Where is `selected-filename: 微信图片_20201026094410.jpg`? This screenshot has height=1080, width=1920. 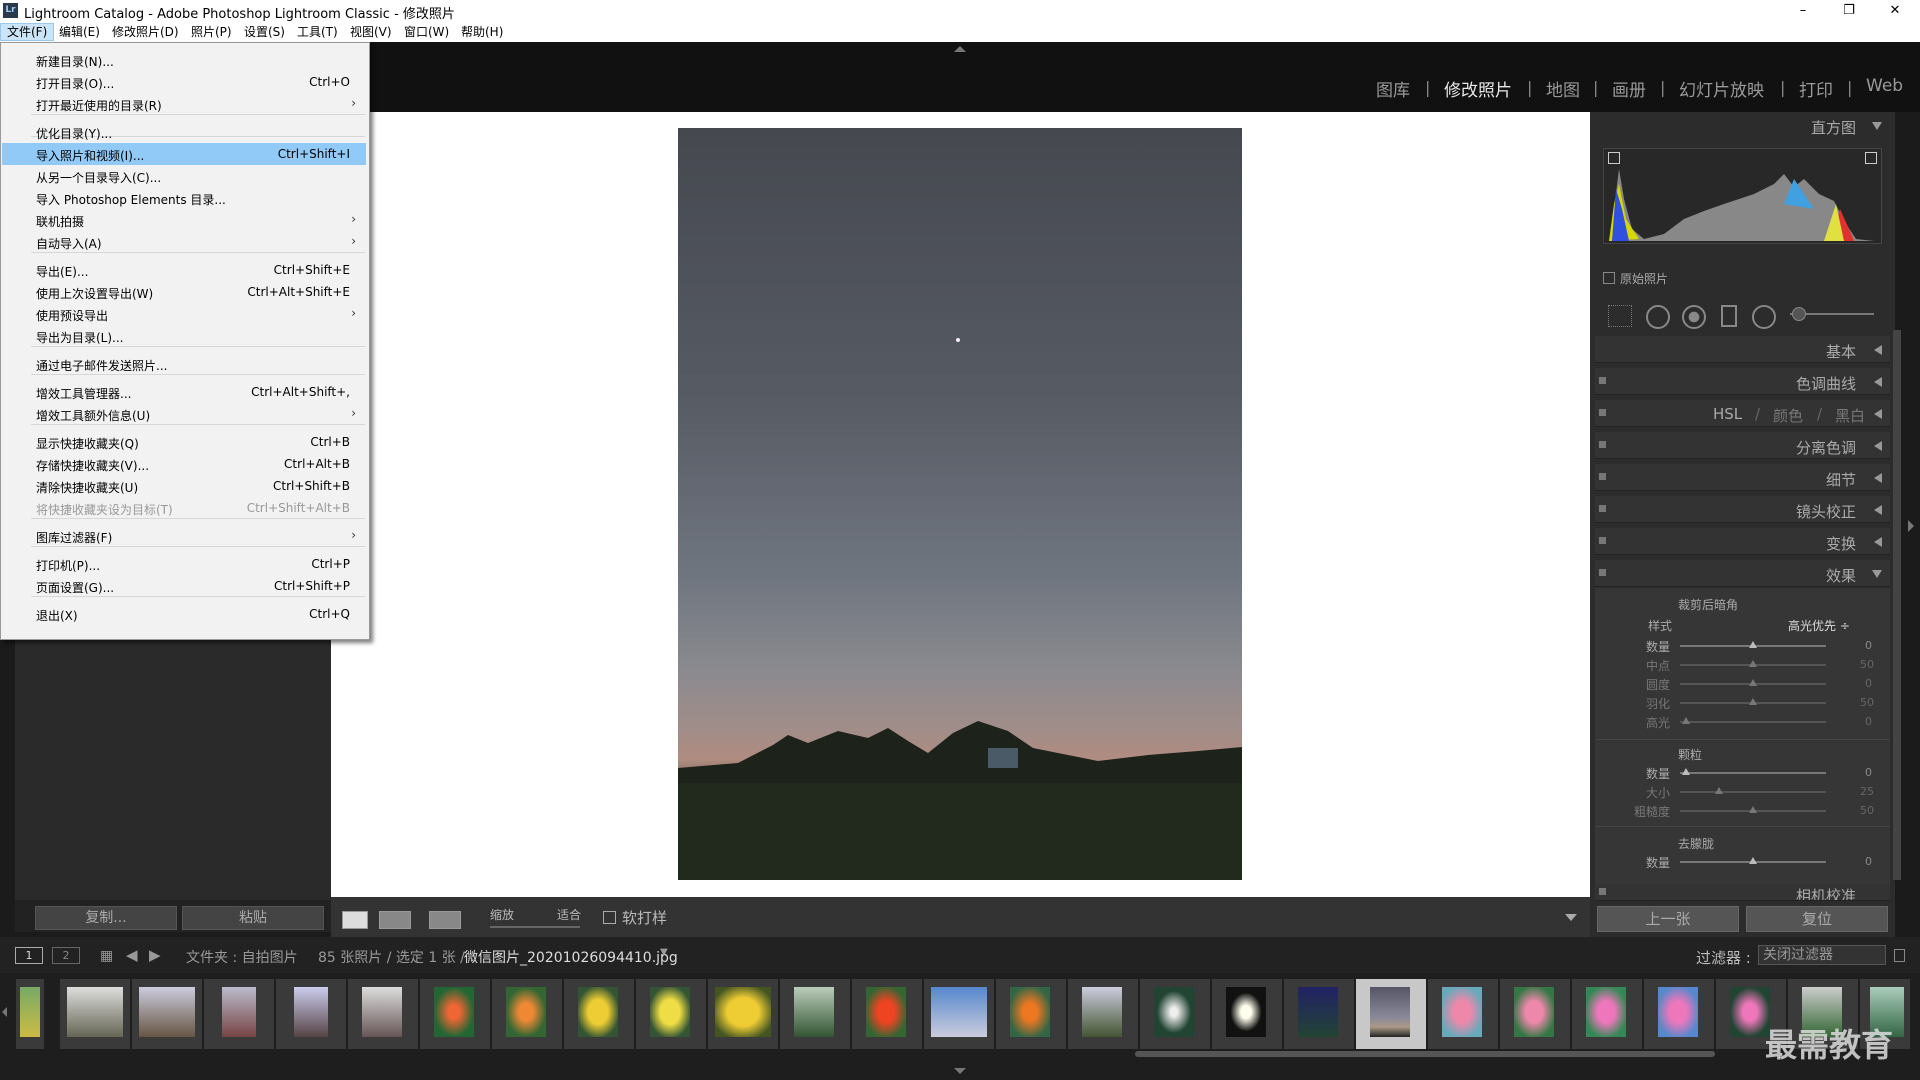
selected-filename: 微信图片_20201026094410.jpg is located at coordinates (571, 957).